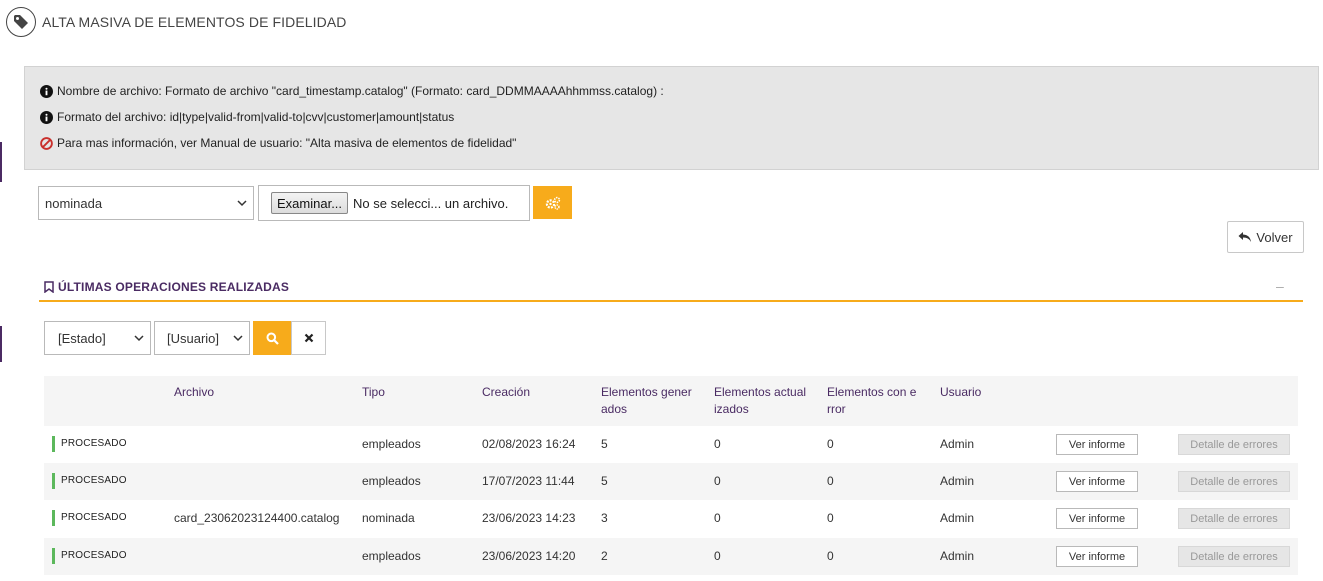 Image resolution: width=1323 pixels, height=581 pixels. I want to click on process-button, so click(552, 202).